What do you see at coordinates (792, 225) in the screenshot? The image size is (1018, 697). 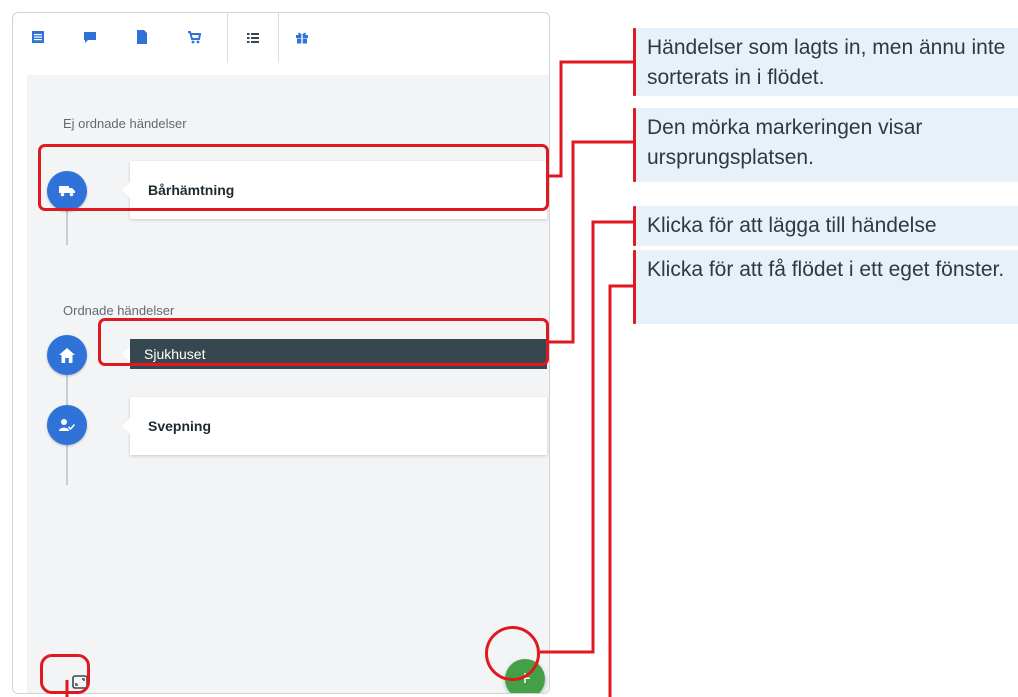 I see `callout-text: Klicka för att lägga till händelse` at bounding box center [792, 225].